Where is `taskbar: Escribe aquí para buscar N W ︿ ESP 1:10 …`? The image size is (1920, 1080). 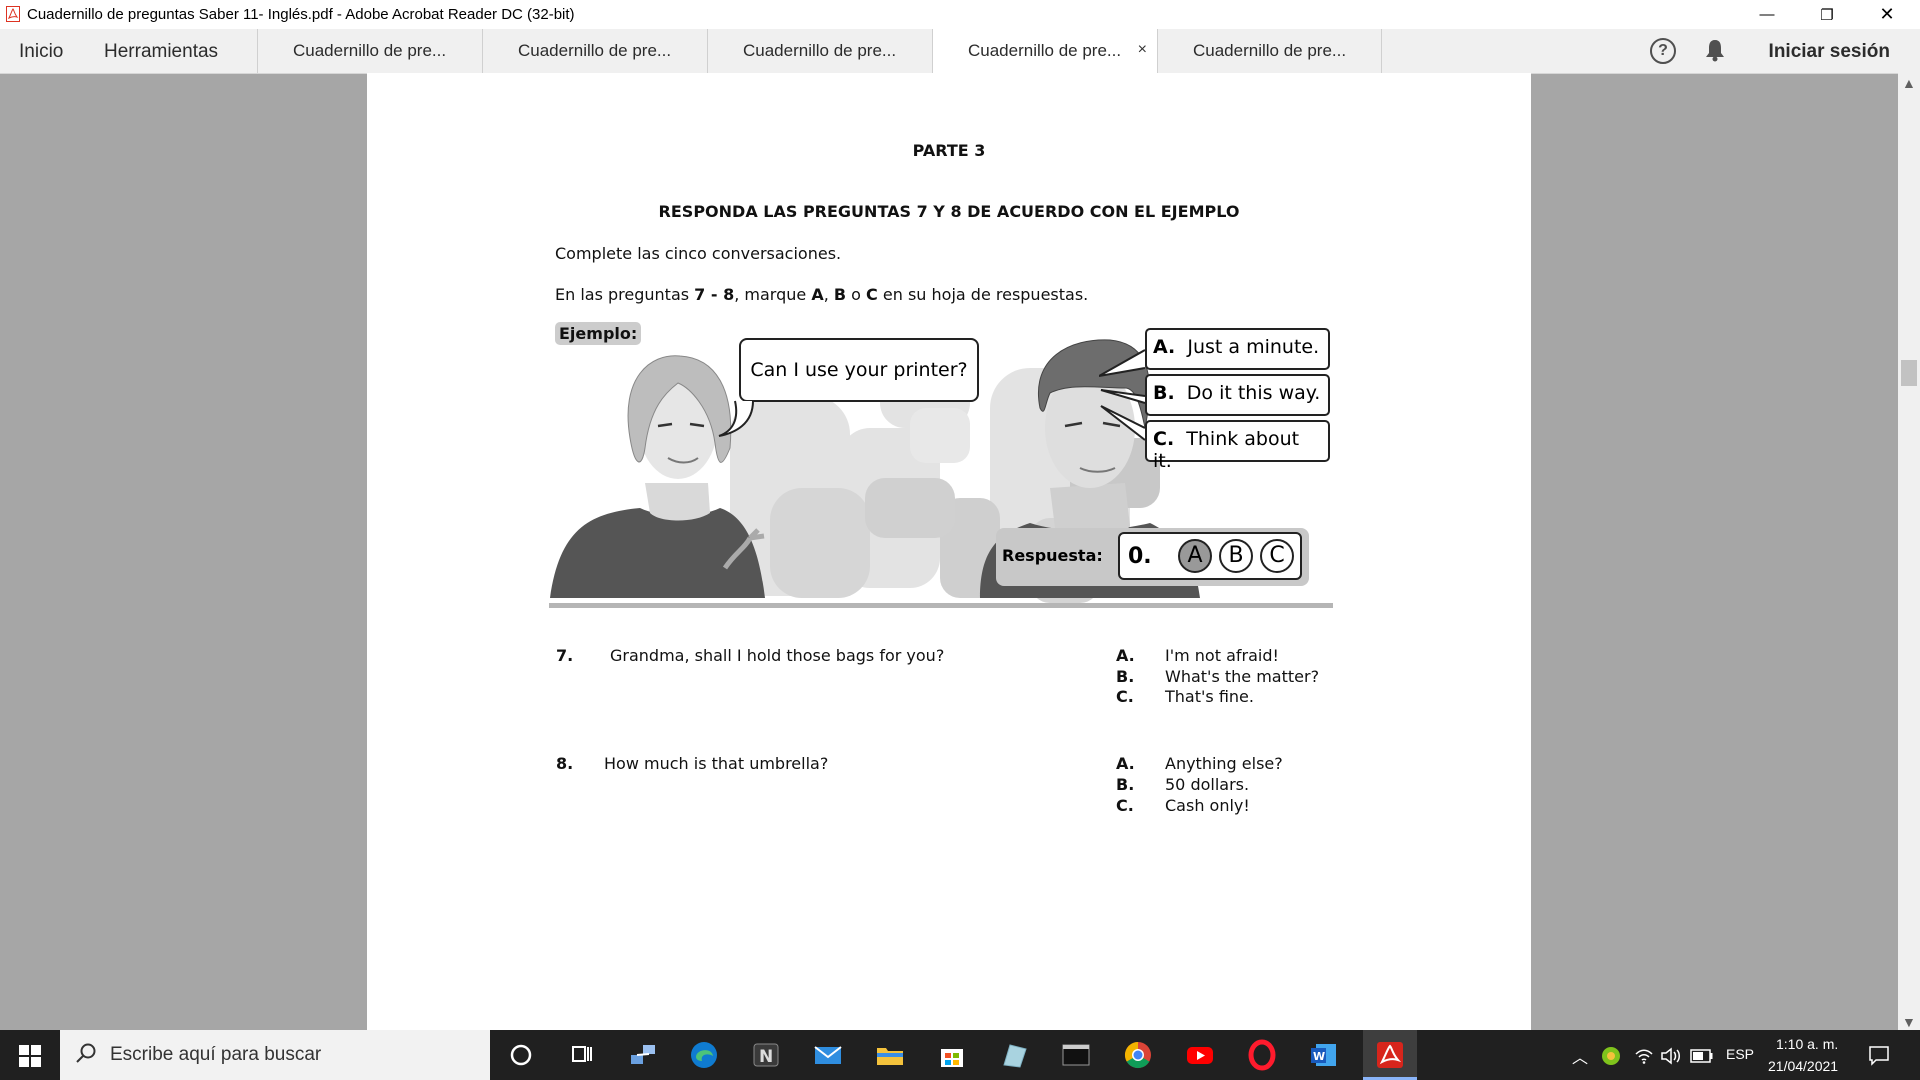
taskbar: Escribe aquí para buscar N W ︿ ESP 1:10 … is located at coordinates (960, 1055).